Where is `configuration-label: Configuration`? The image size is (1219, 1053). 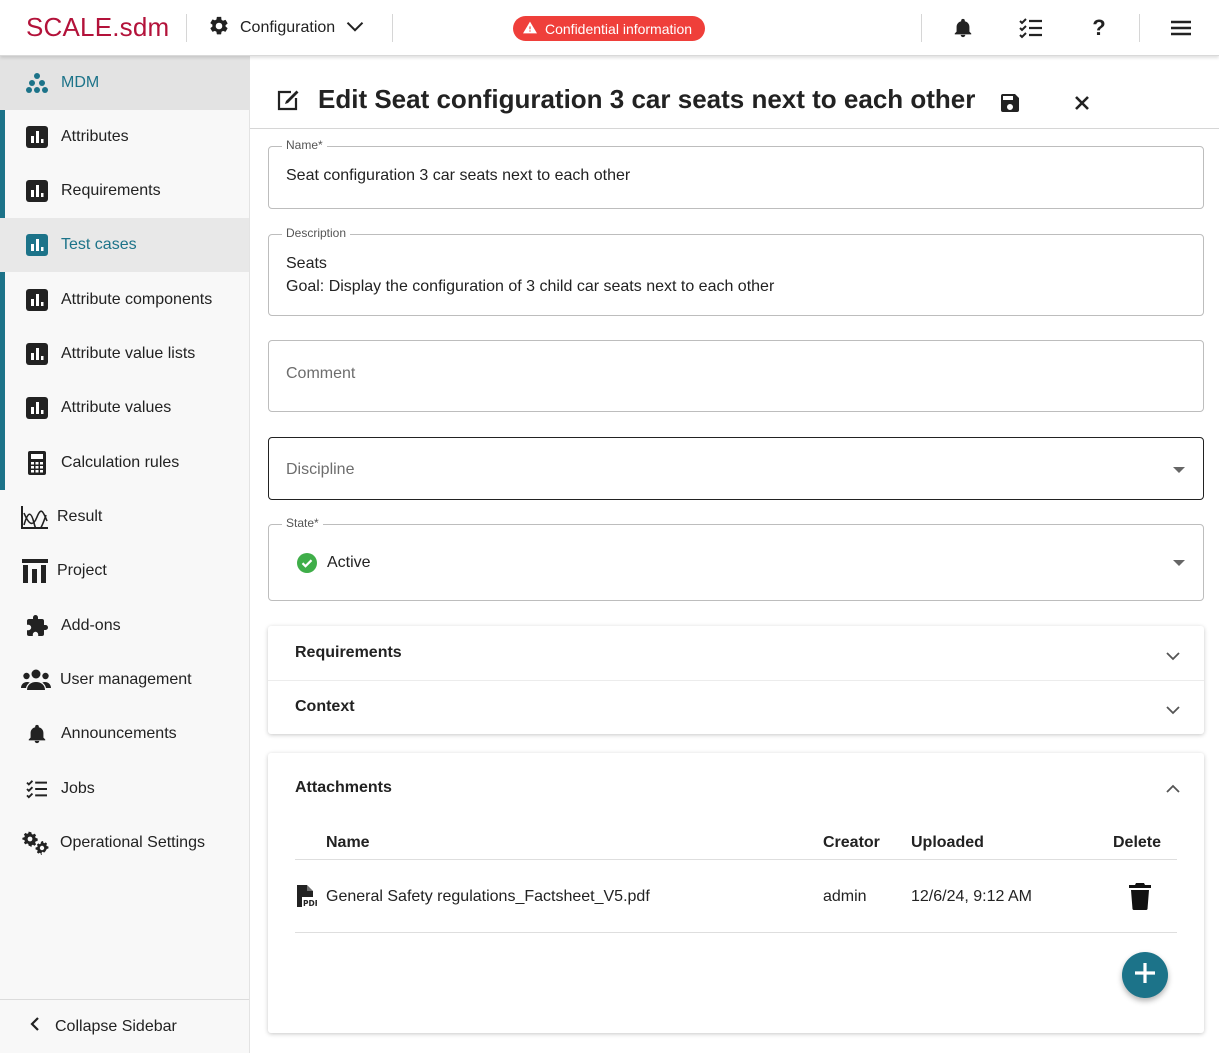
configuration-label: Configuration is located at coordinates (288, 27).